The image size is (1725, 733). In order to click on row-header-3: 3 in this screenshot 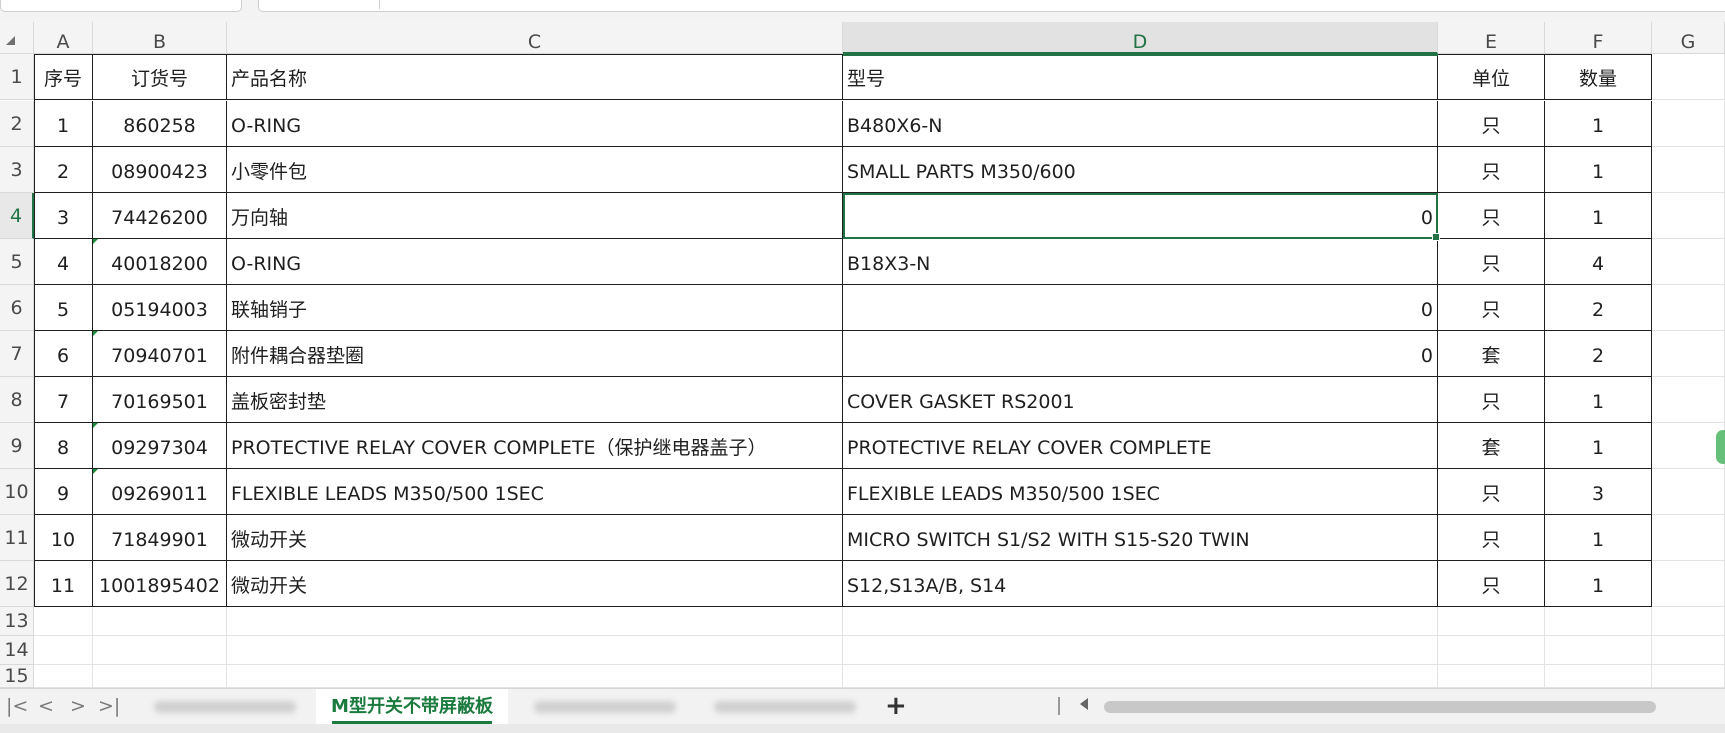, I will do `click(17, 170)`.